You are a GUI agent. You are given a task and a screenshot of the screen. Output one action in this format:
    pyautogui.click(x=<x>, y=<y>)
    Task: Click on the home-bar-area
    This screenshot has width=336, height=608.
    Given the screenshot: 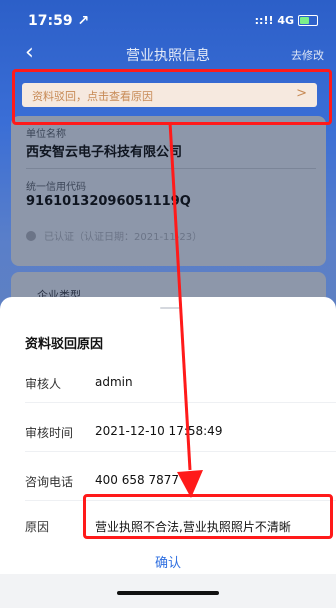 What is the action you would take?
    pyautogui.click(x=168, y=591)
    